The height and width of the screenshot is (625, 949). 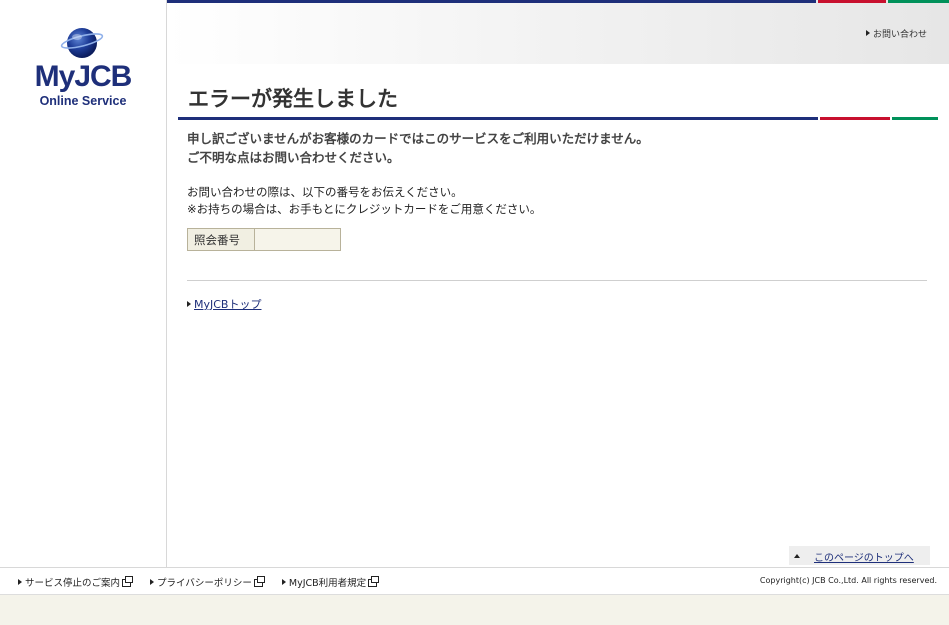 What do you see at coordinates (364, 209) in the screenshot?
I see `info-line: ※お持ちの場合は、お手もとにクレジットカードをご用意ください。` at bounding box center [364, 209].